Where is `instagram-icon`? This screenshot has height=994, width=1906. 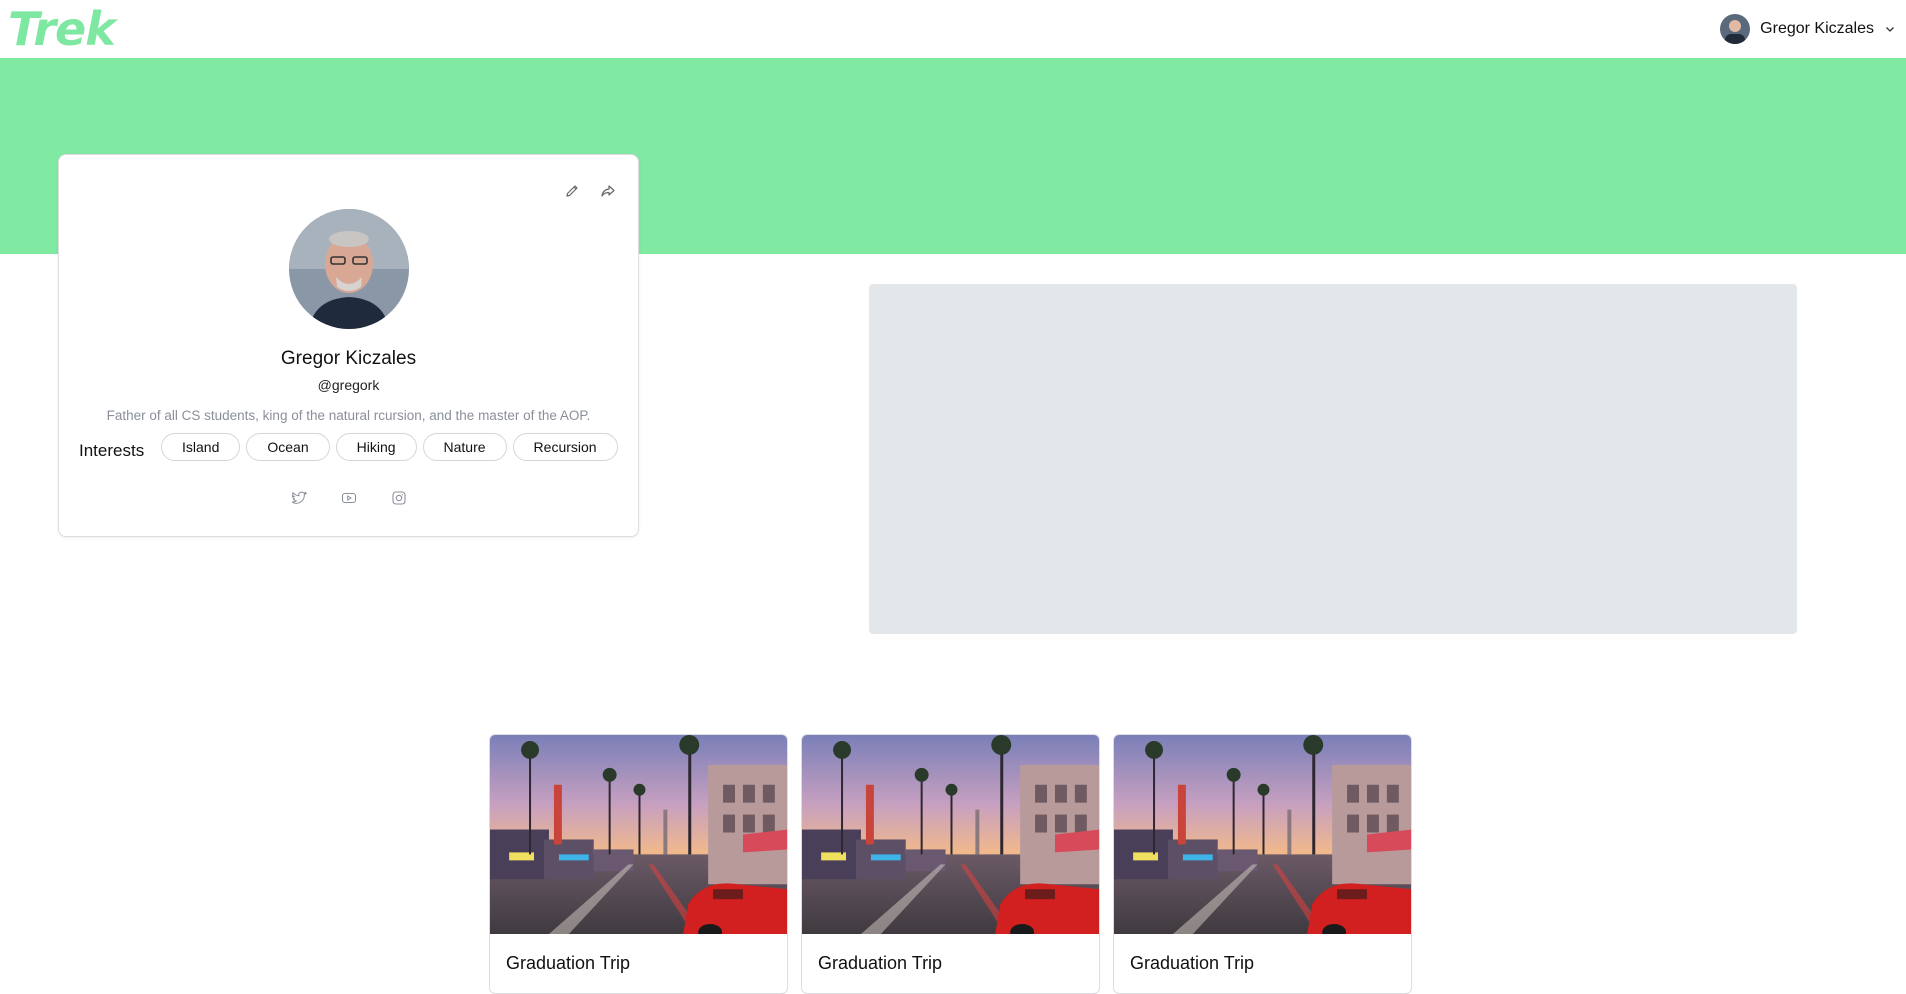
instagram-icon is located at coordinates (399, 498).